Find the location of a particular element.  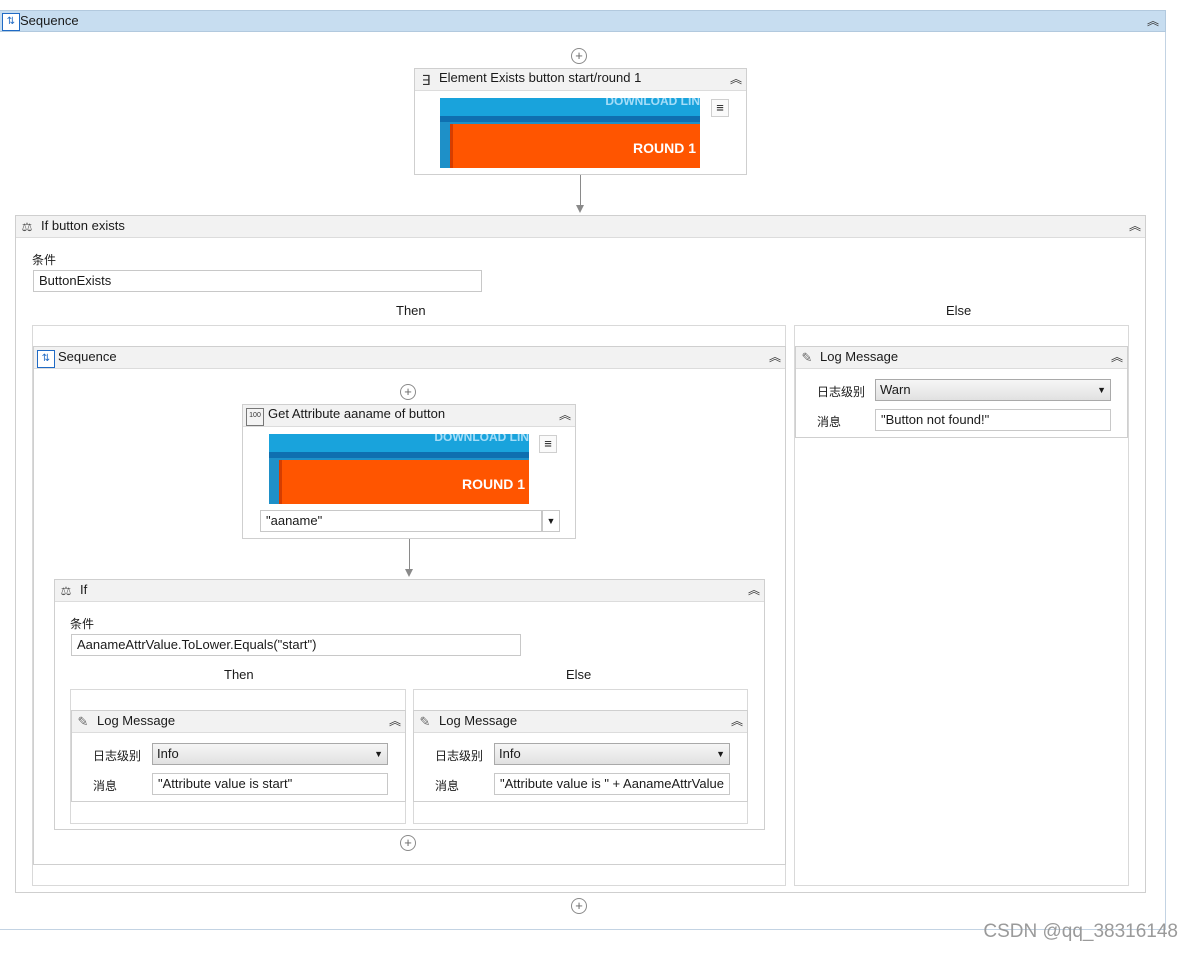

then-sequence-title: Sequence is located at coordinates (87, 356).